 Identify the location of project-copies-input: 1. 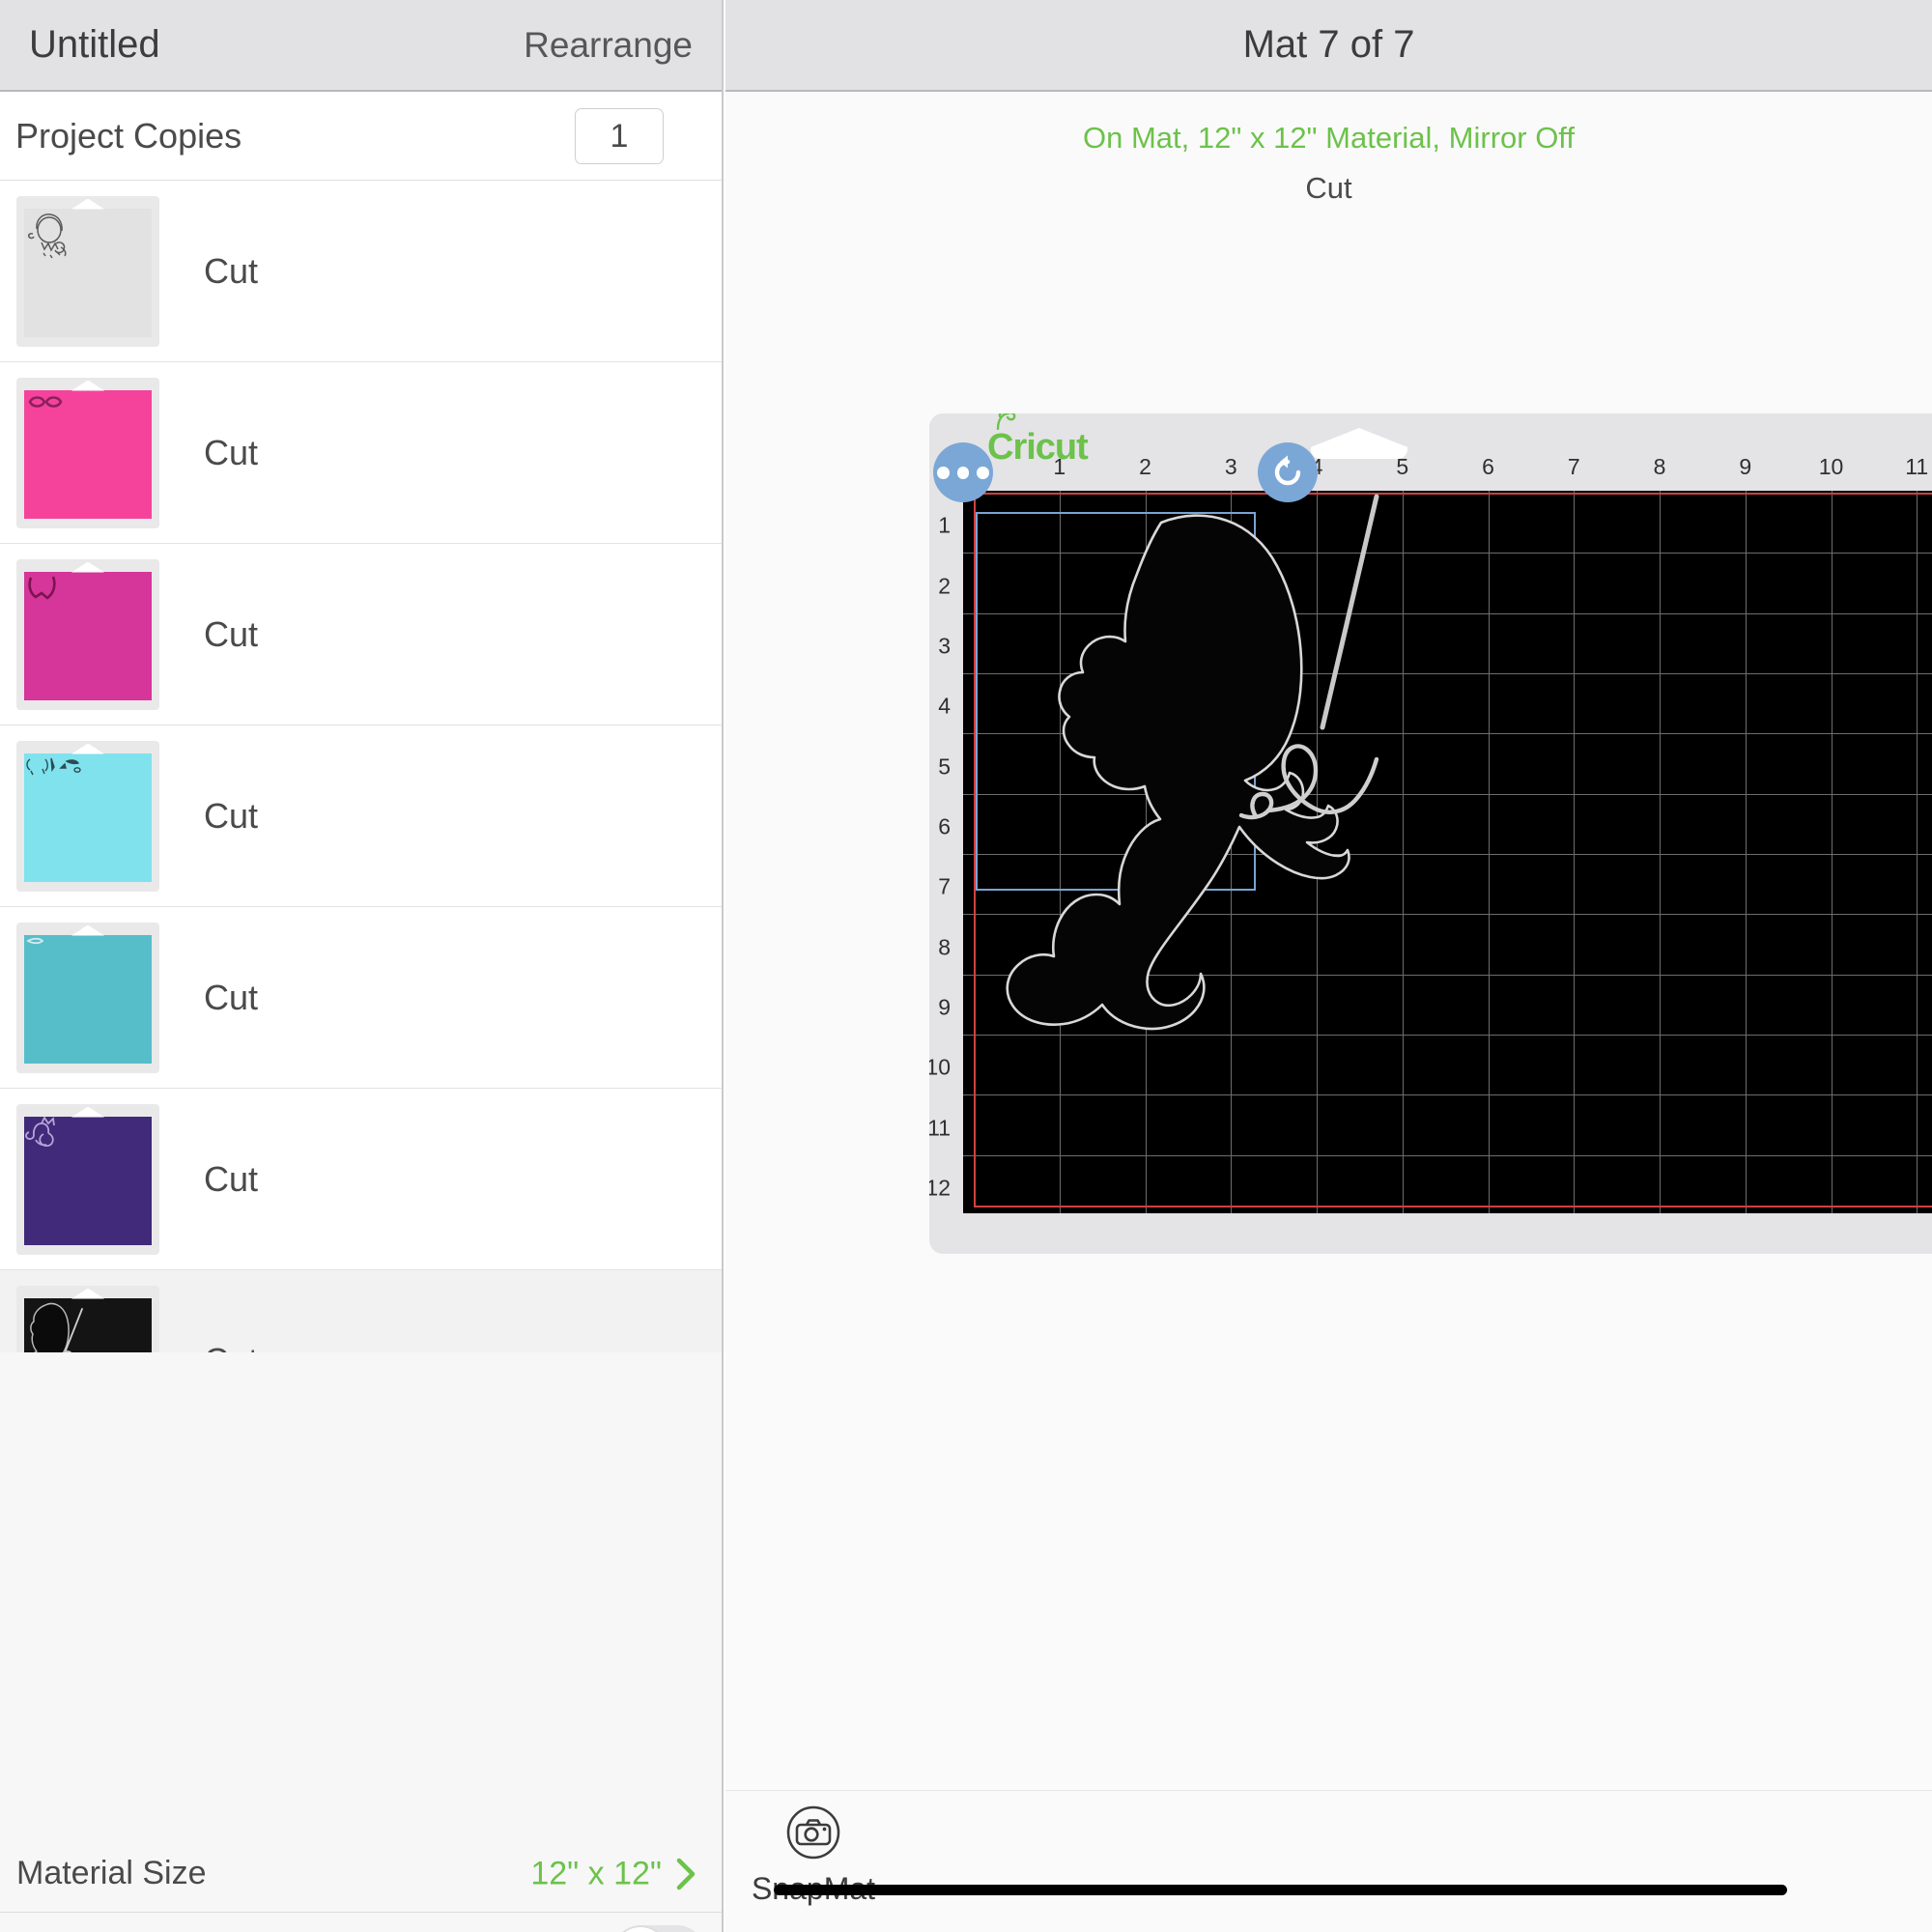
(619, 135).